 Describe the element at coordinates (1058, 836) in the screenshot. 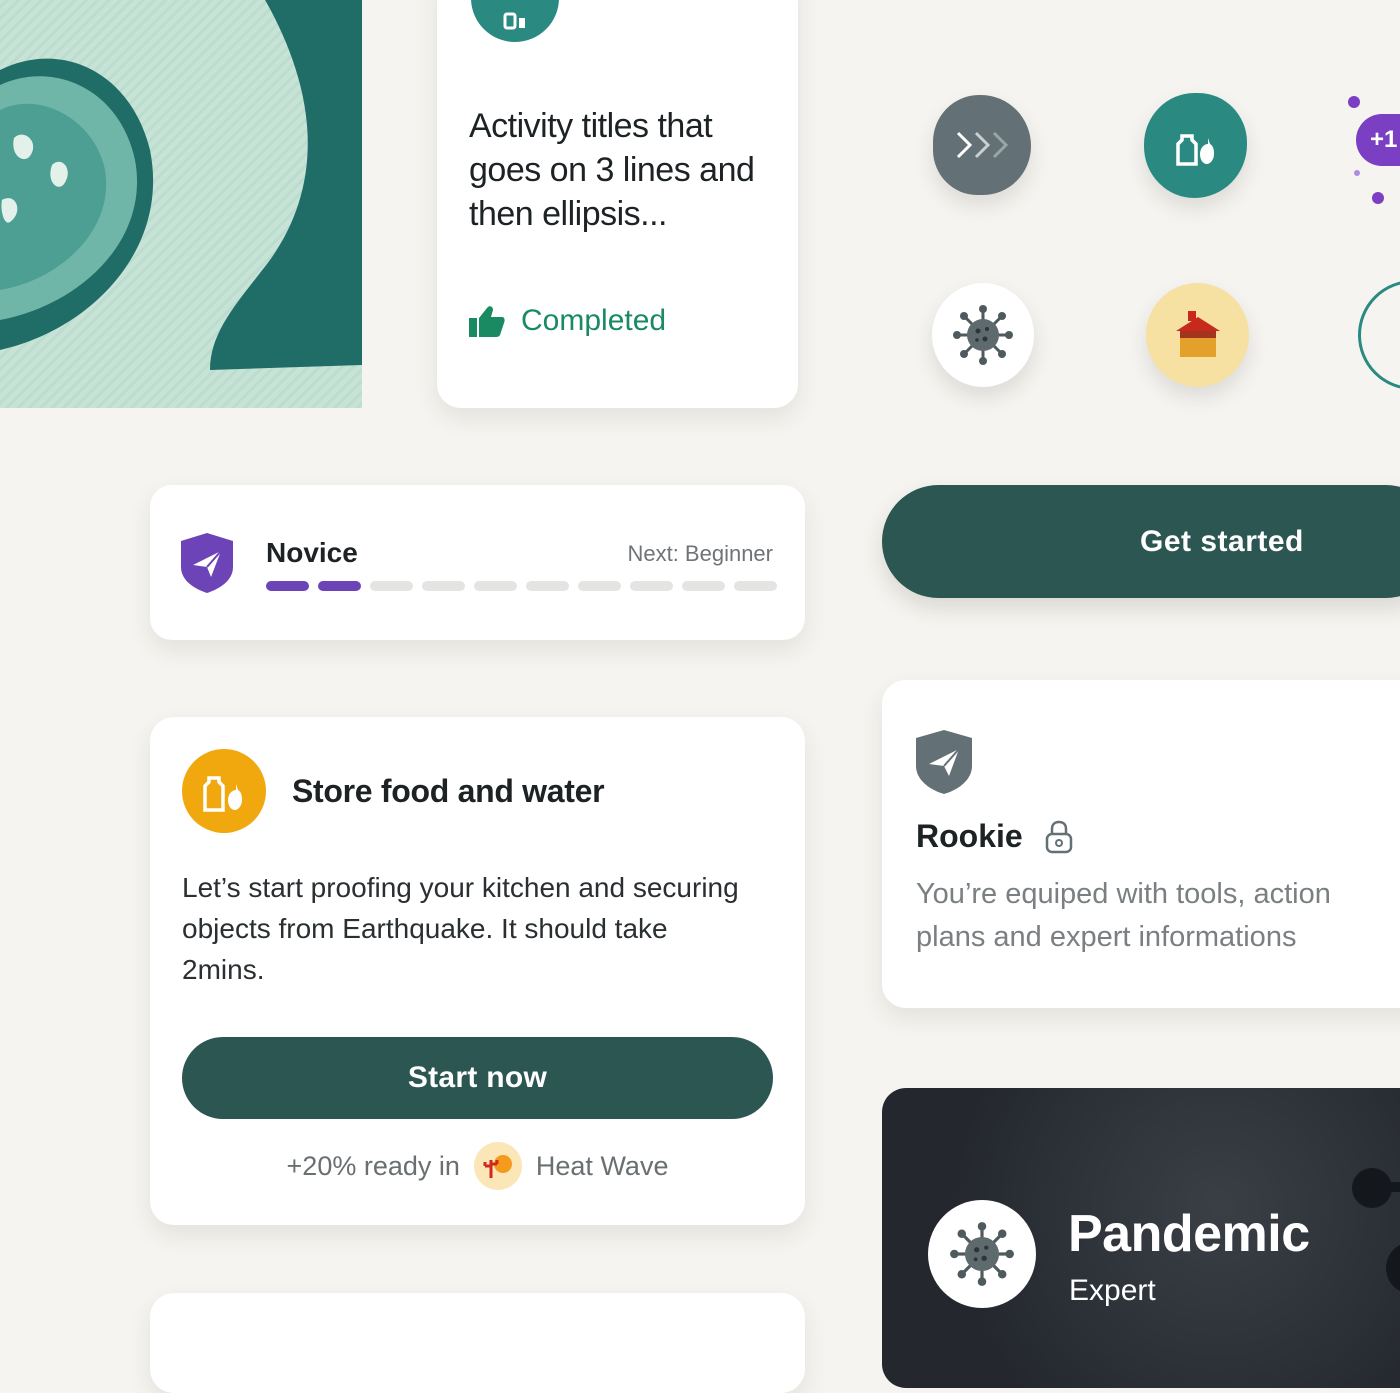

I see `lock-icon` at that location.